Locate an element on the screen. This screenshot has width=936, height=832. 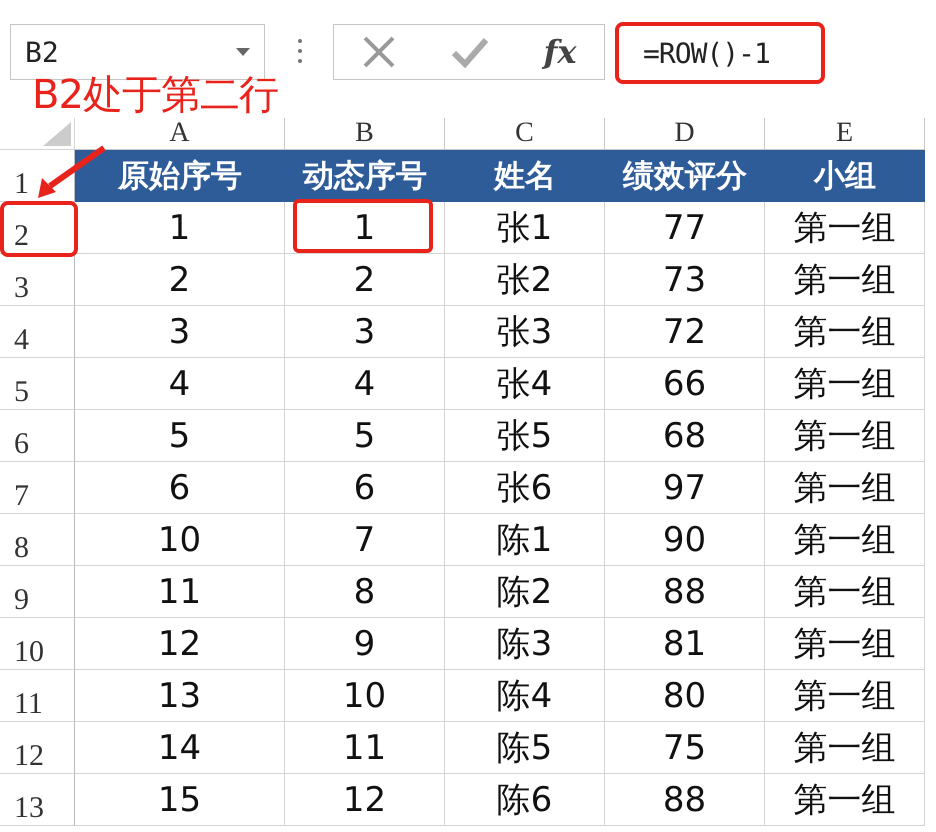
row-header: 11 is located at coordinates (37, 696).